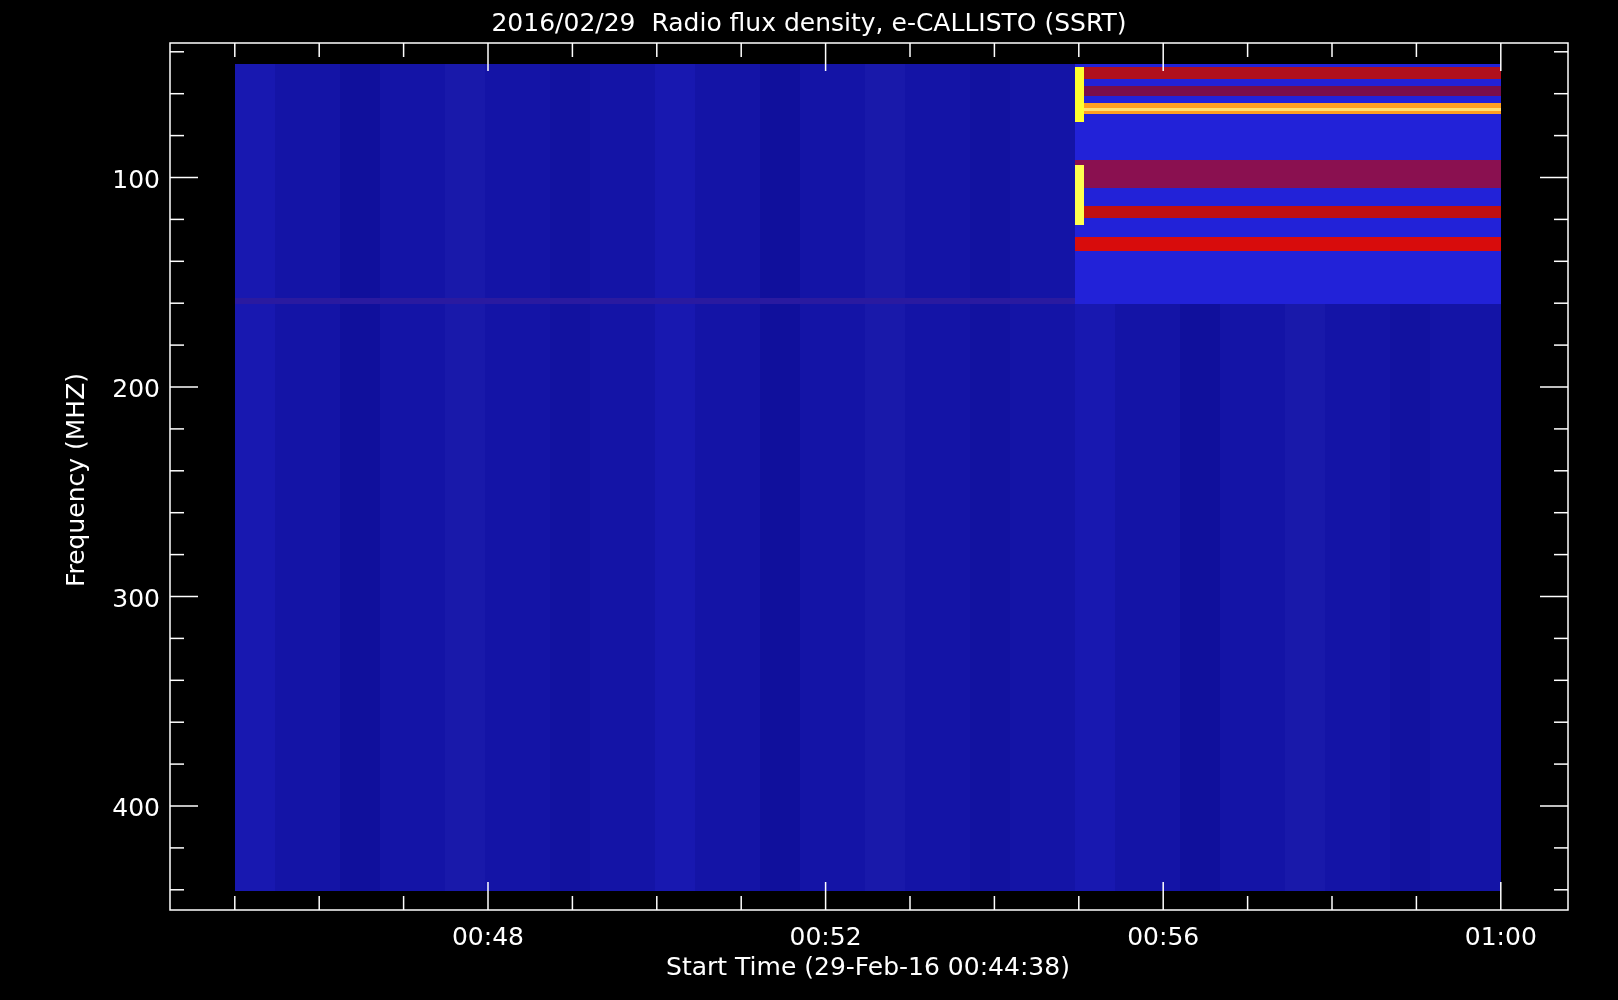  Describe the element at coordinates (825, 936) in the screenshot. I see `tick-label: 00:52` at that location.